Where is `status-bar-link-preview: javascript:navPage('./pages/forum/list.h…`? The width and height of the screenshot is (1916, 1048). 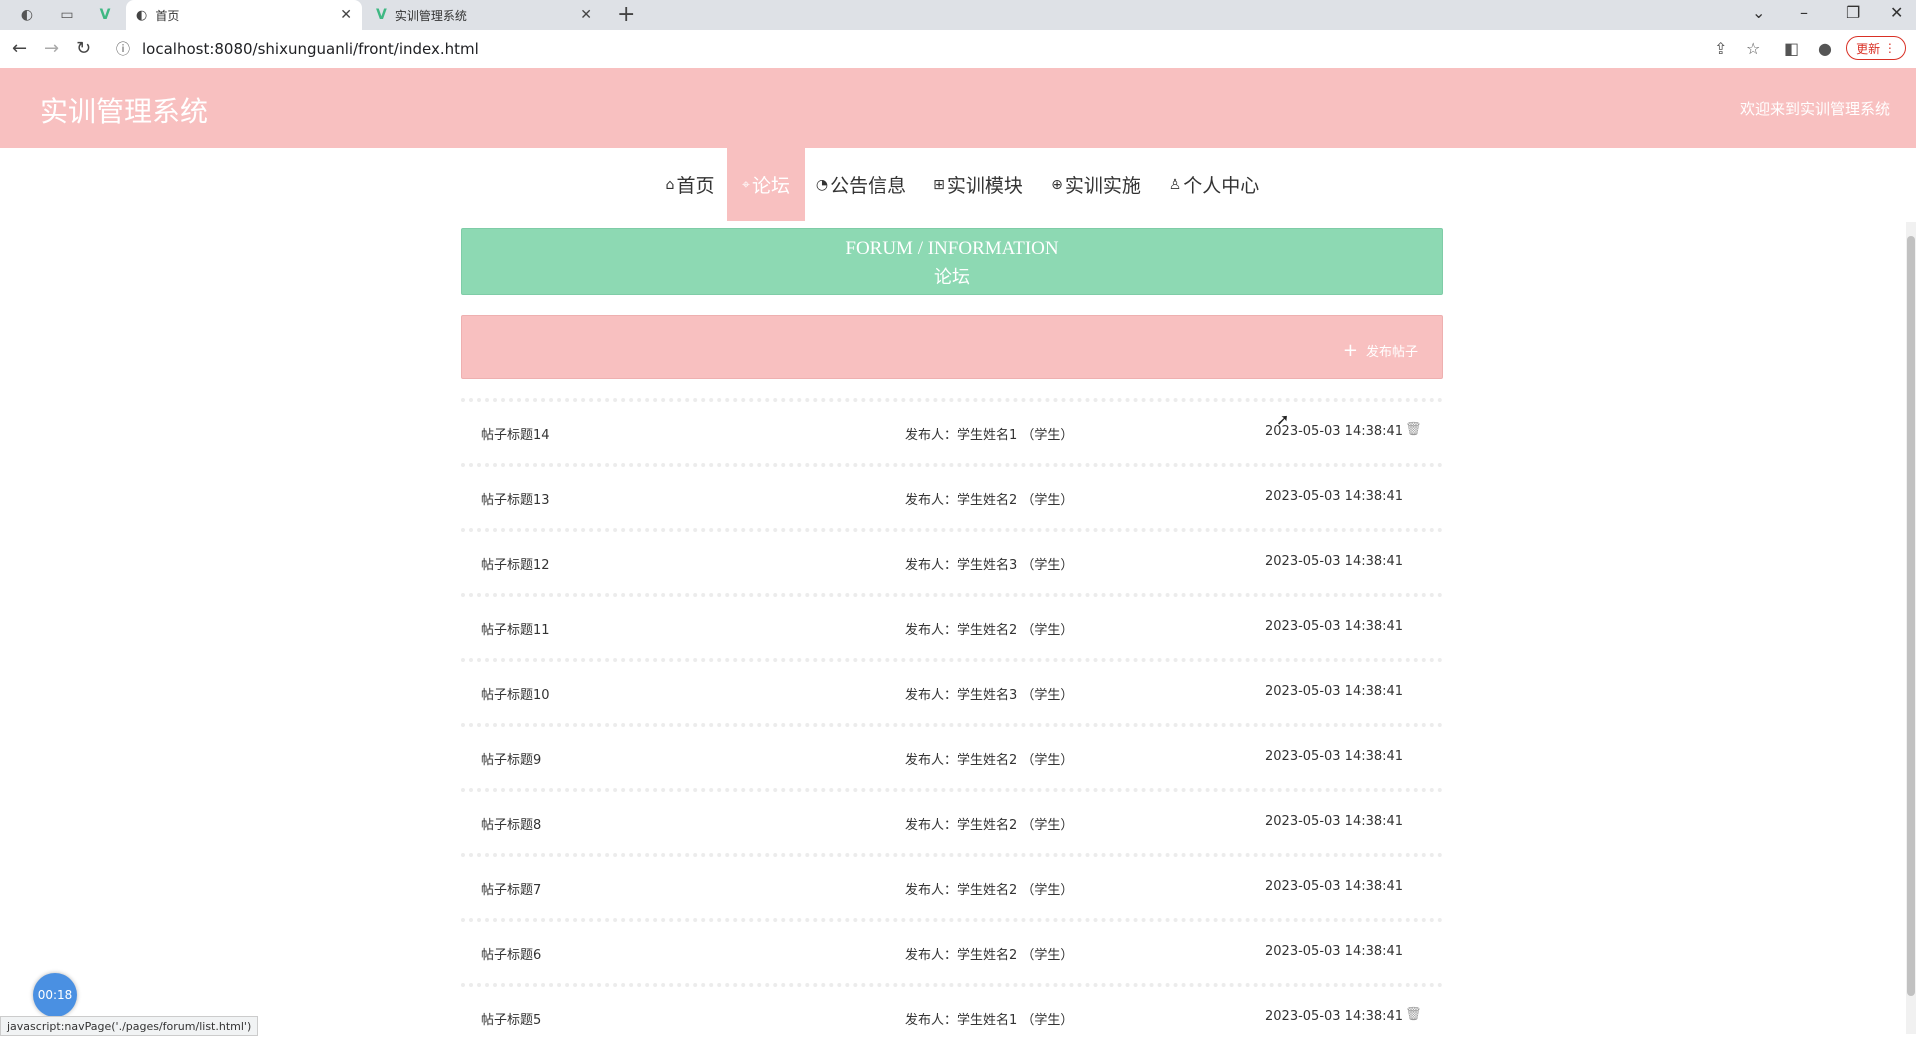 status-bar-link-preview: javascript:navPage('./pages/forum/list.h… is located at coordinates (129, 1026).